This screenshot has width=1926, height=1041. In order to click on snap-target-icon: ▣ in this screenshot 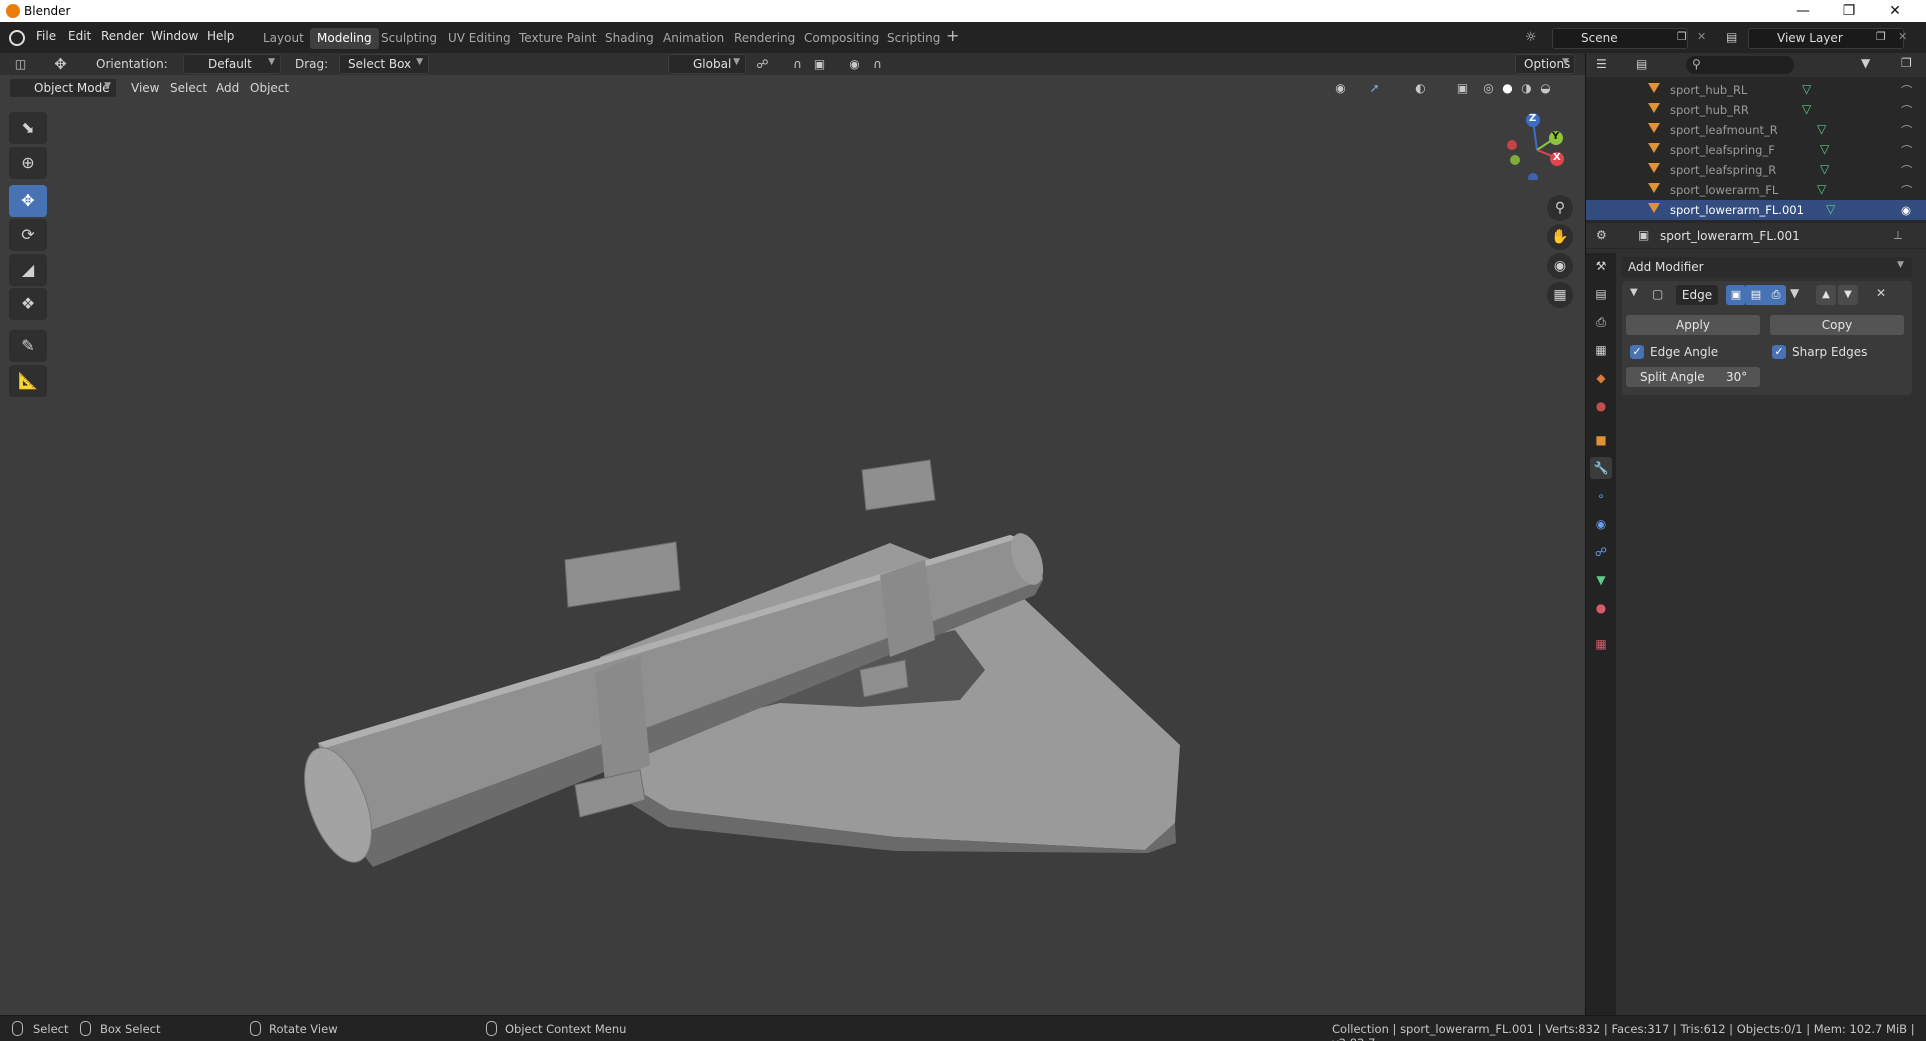, I will do `click(819, 64)`.